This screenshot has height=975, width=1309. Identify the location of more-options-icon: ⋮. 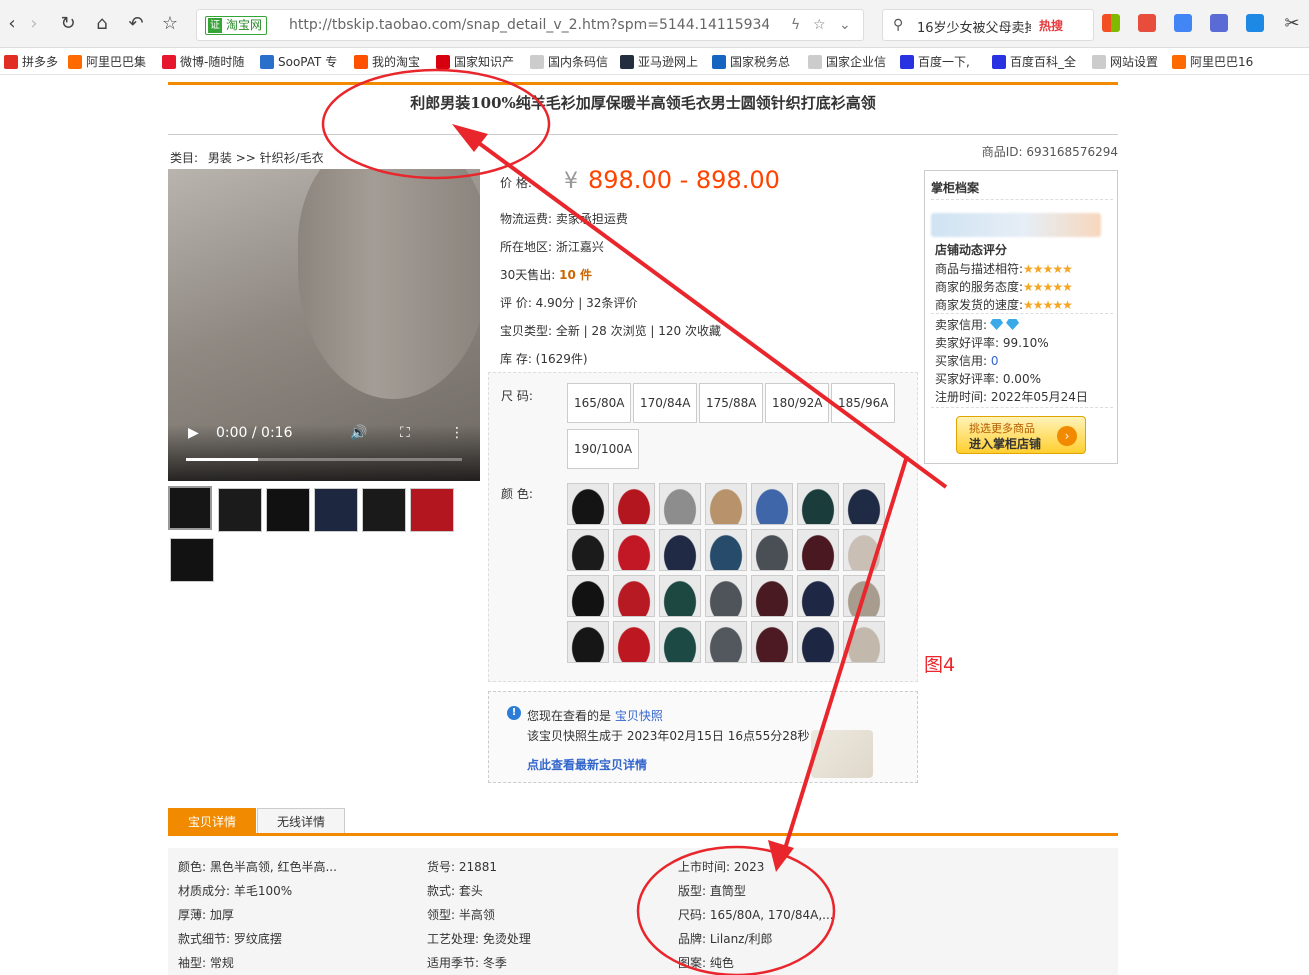
(457, 433).